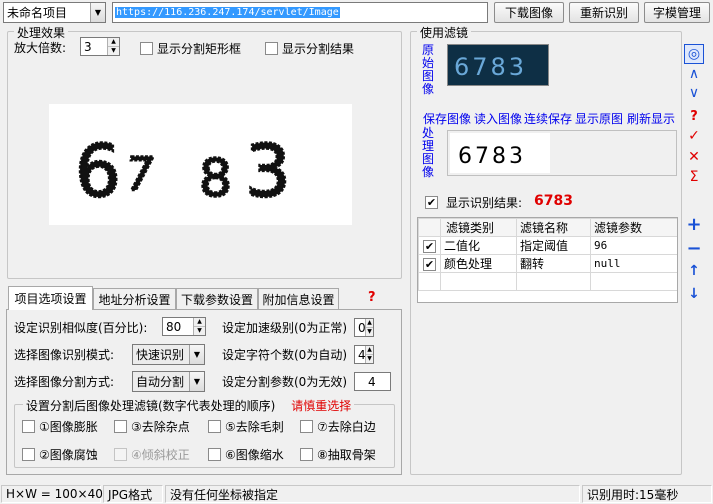  Describe the element at coordinates (694, 54) in the screenshot. I see `target-button: ◎` at that location.